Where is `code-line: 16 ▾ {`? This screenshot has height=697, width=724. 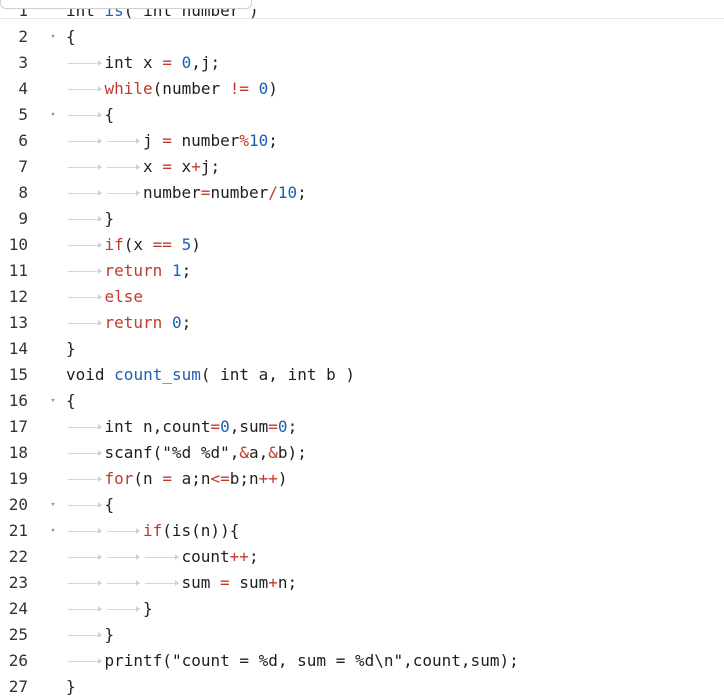
code-line: 16 ▾ { is located at coordinates (362, 401).